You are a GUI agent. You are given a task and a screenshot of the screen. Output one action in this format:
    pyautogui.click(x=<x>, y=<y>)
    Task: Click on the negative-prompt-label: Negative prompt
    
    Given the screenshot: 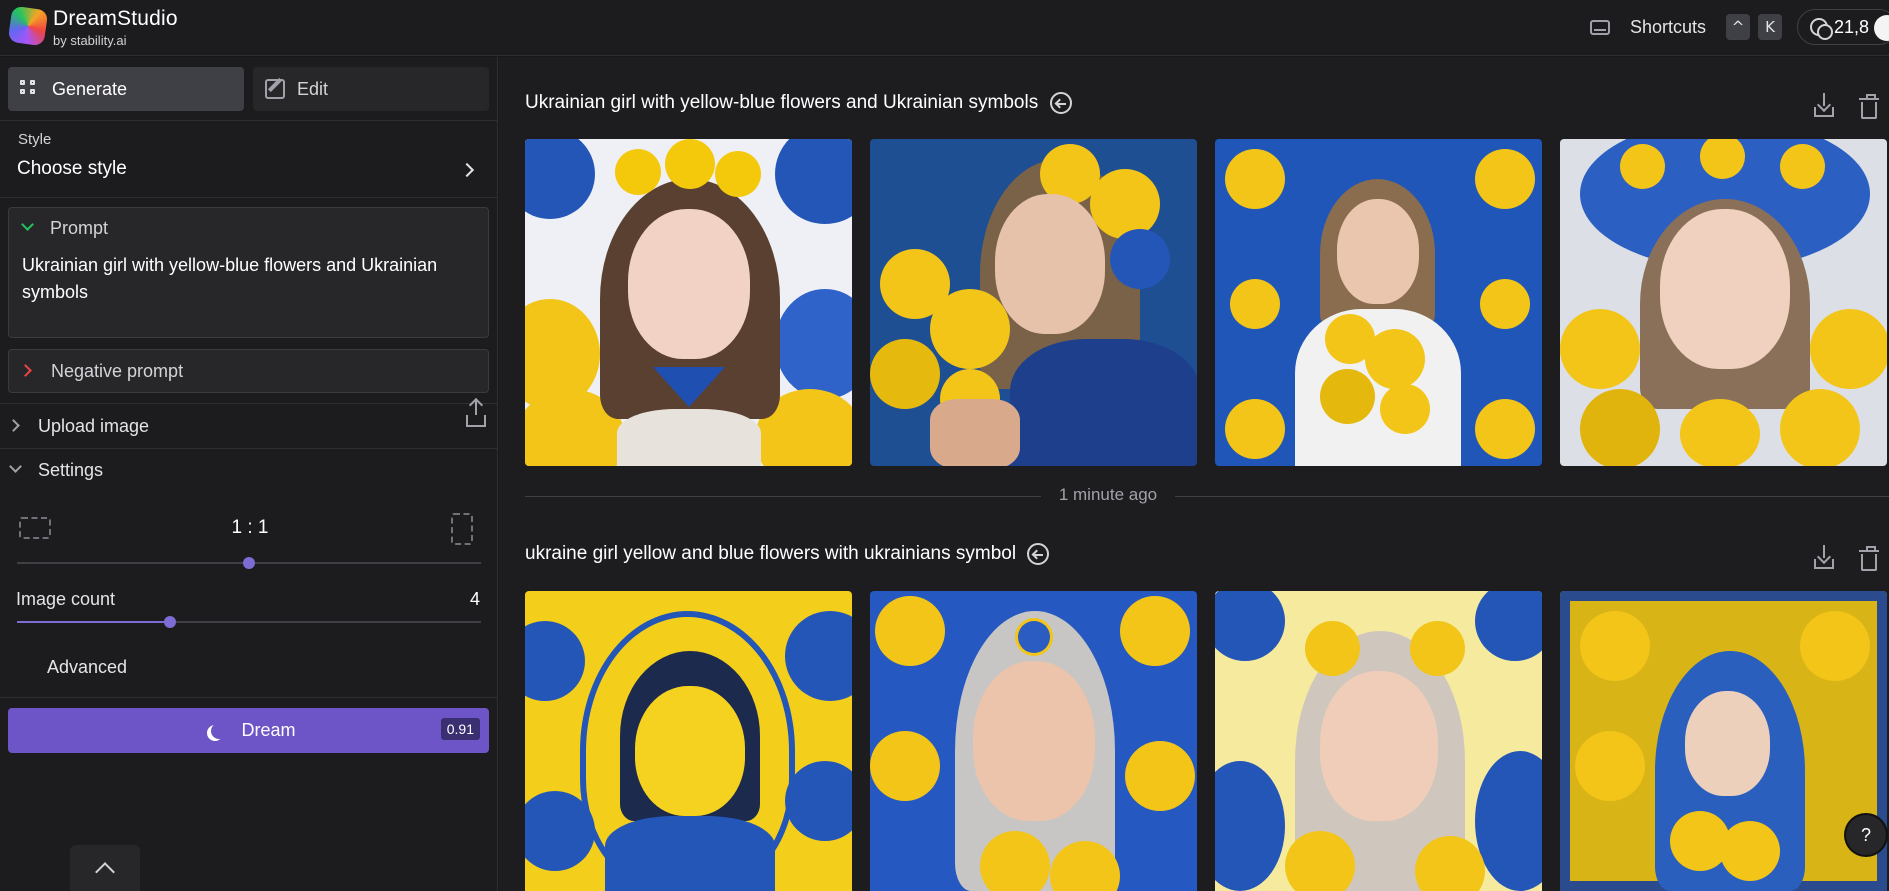 What is the action you would take?
    pyautogui.click(x=117, y=371)
    